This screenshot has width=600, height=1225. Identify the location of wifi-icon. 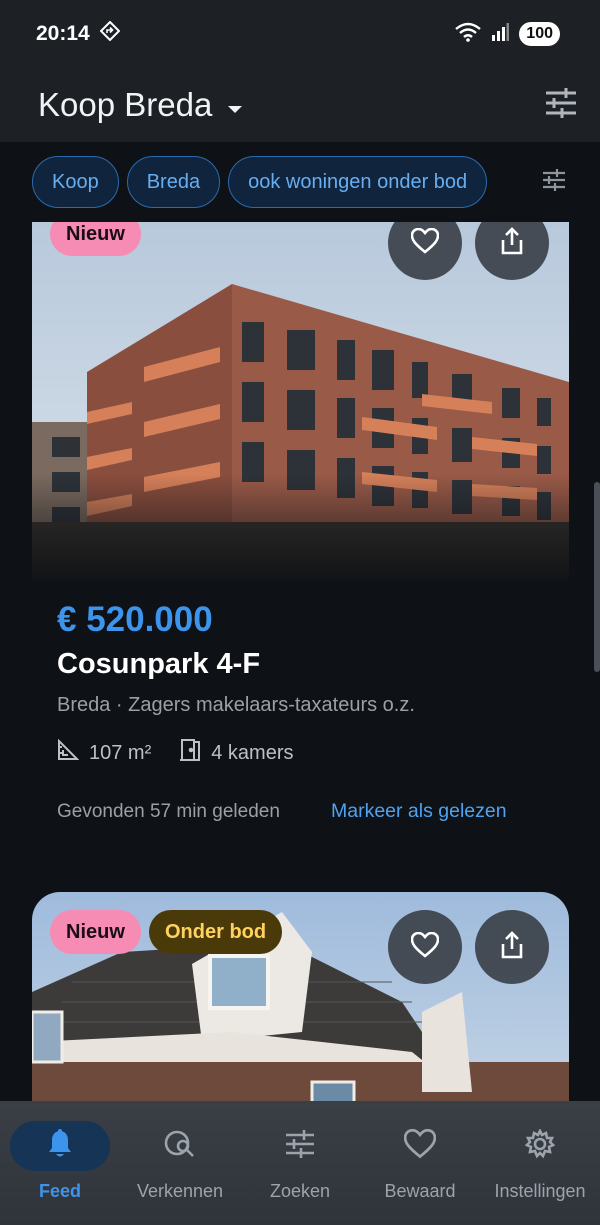
(468, 34).